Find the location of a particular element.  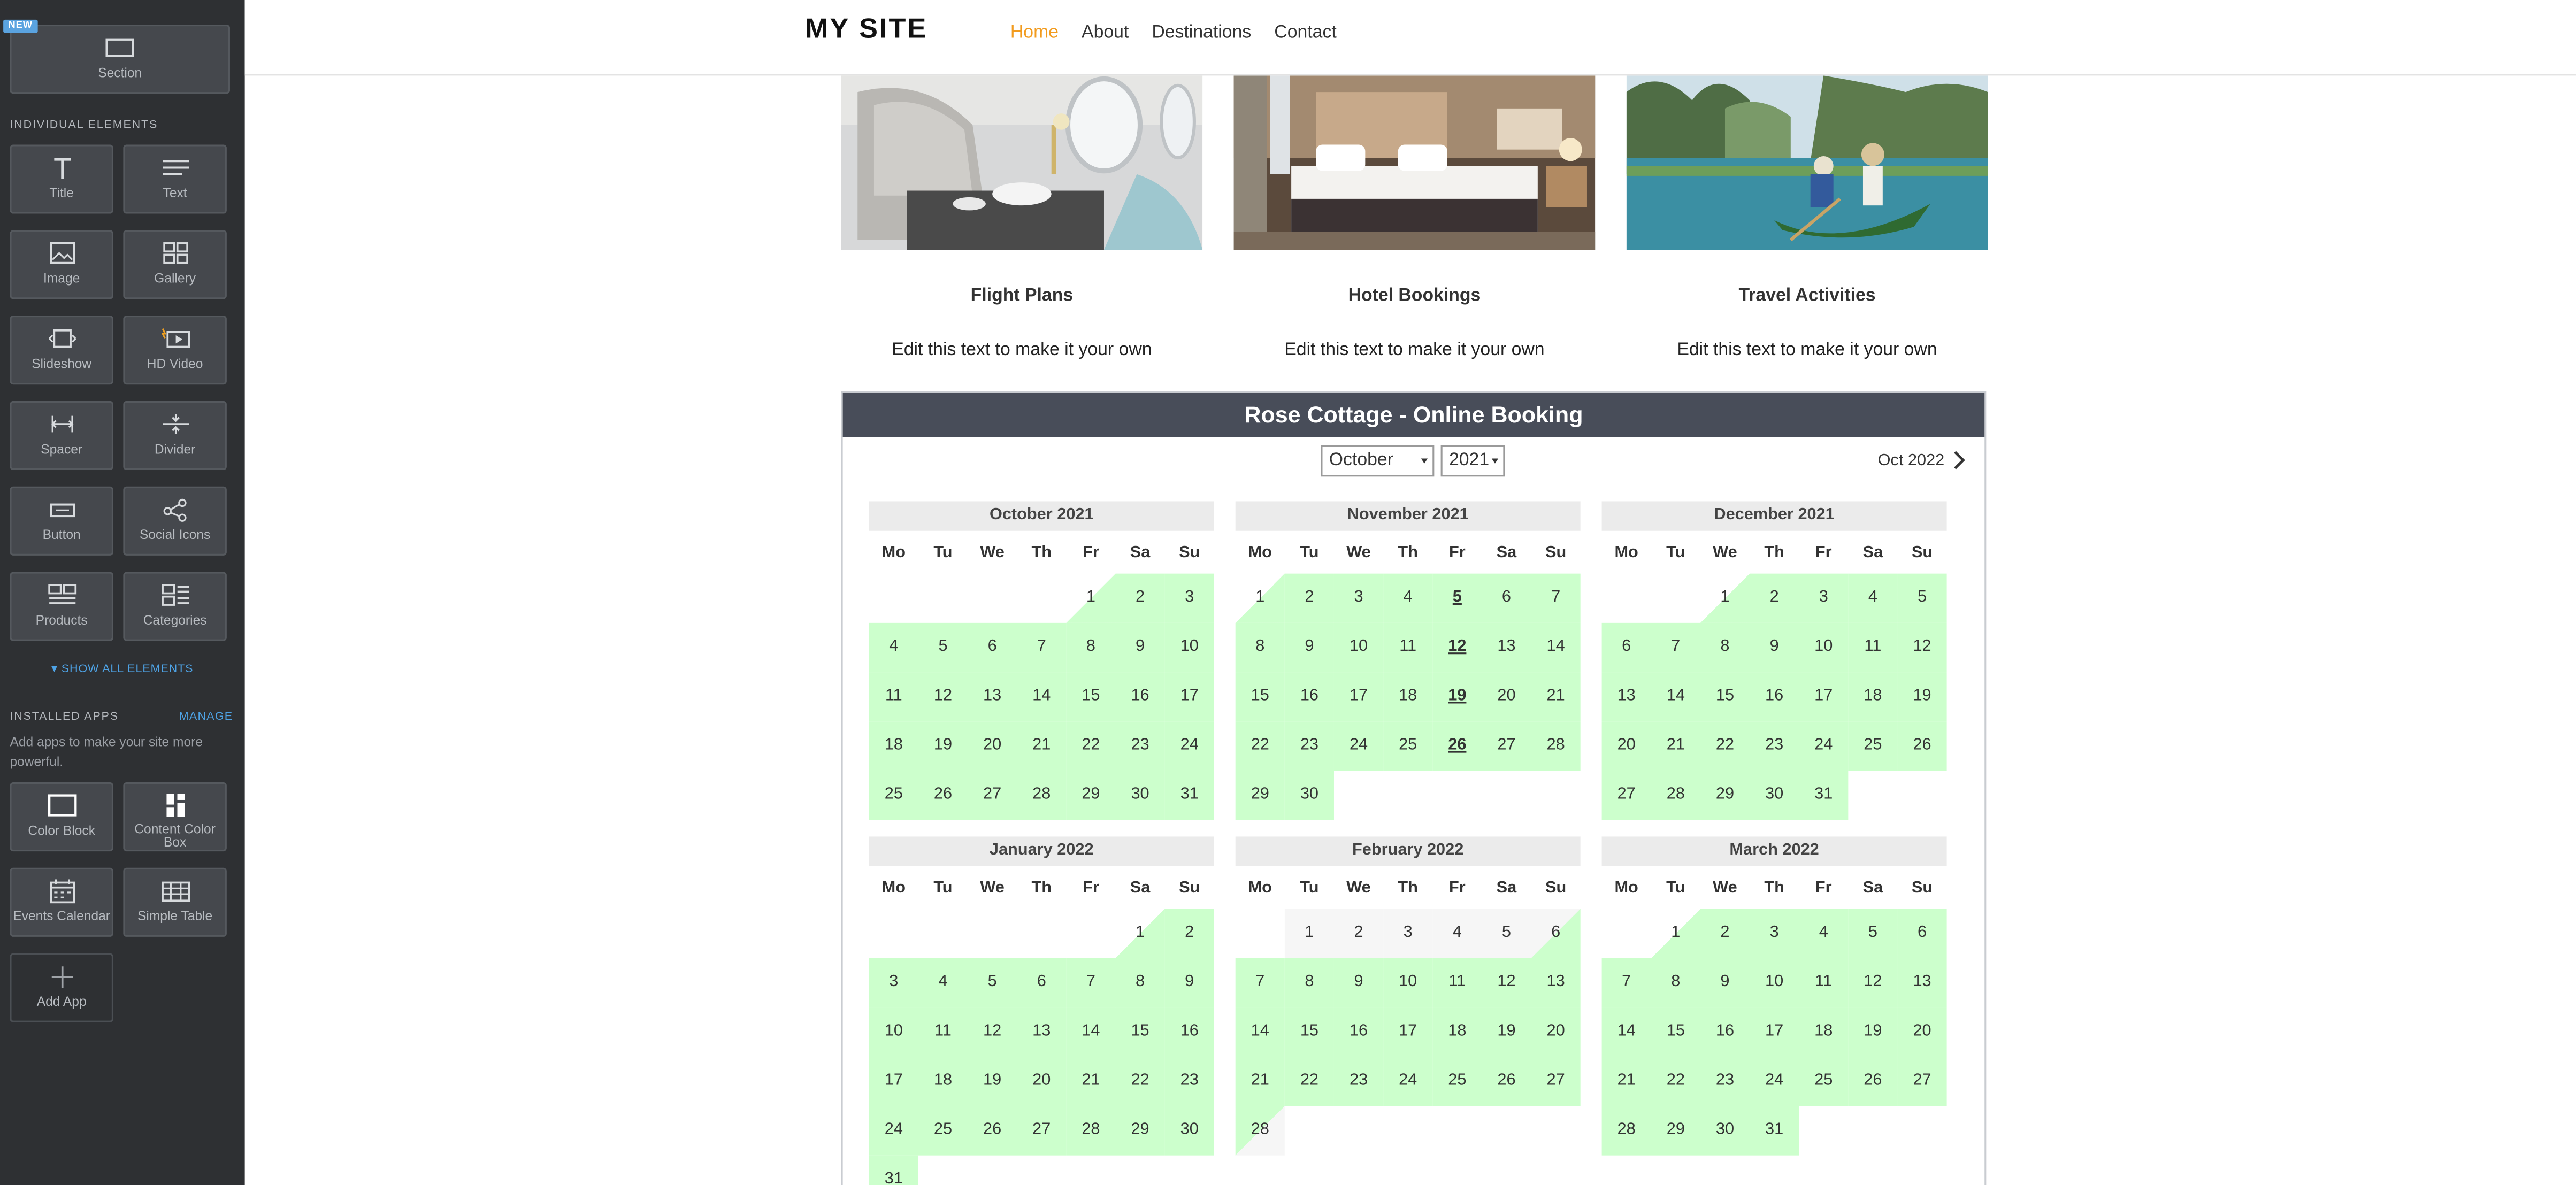

calendar-day: 9 is located at coordinates (1309, 647).